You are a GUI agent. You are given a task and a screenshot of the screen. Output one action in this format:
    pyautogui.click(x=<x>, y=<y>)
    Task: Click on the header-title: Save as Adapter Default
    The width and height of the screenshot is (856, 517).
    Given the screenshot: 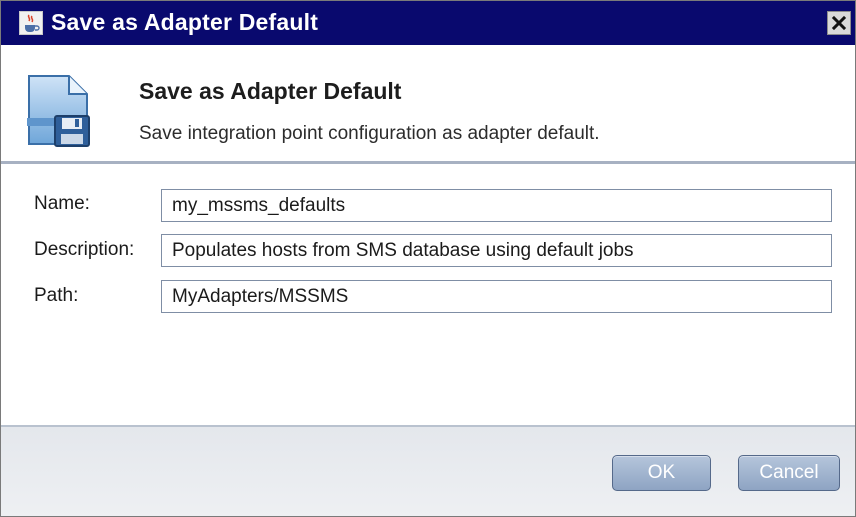 What is the action you would take?
    pyautogui.click(x=270, y=91)
    